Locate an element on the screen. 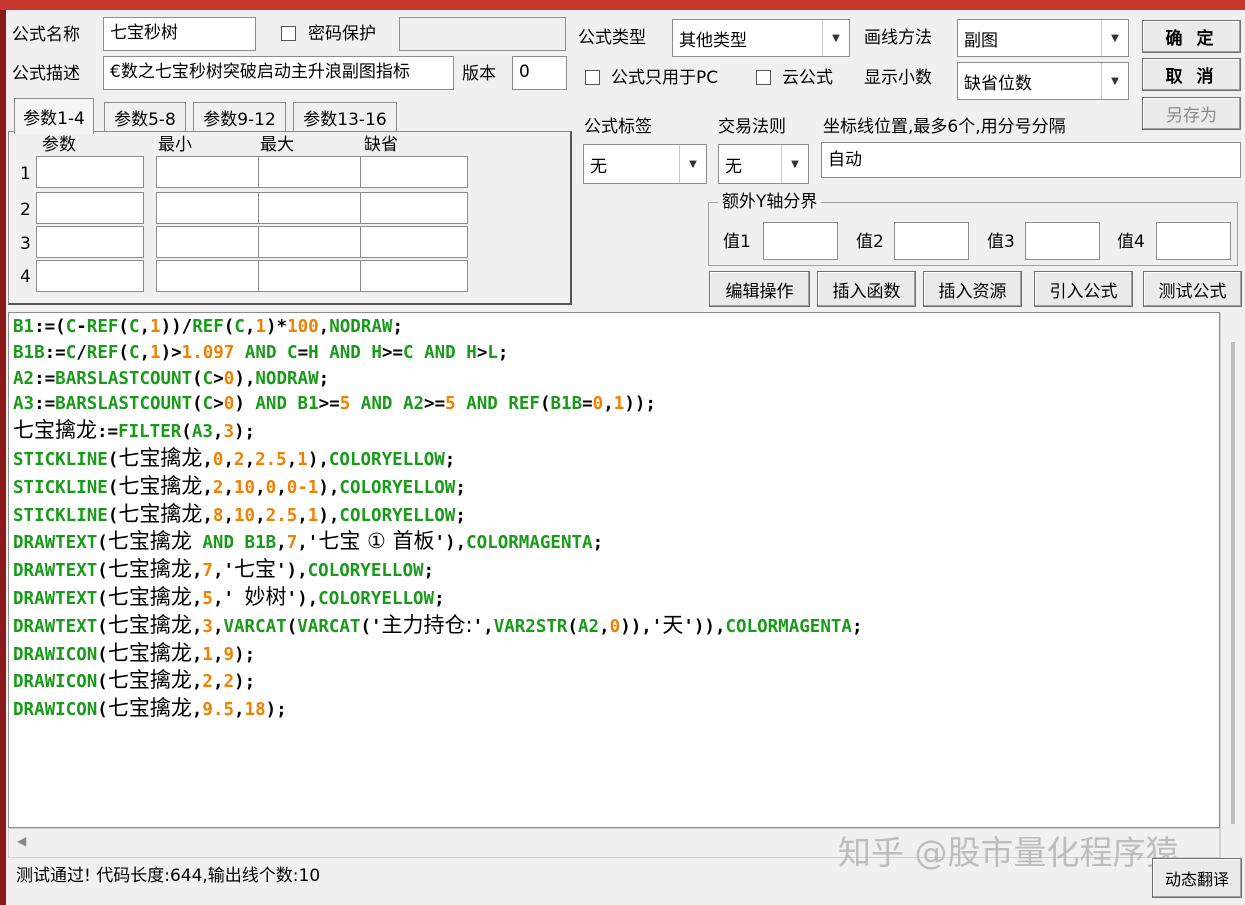  value2-input is located at coordinates (931, 241).